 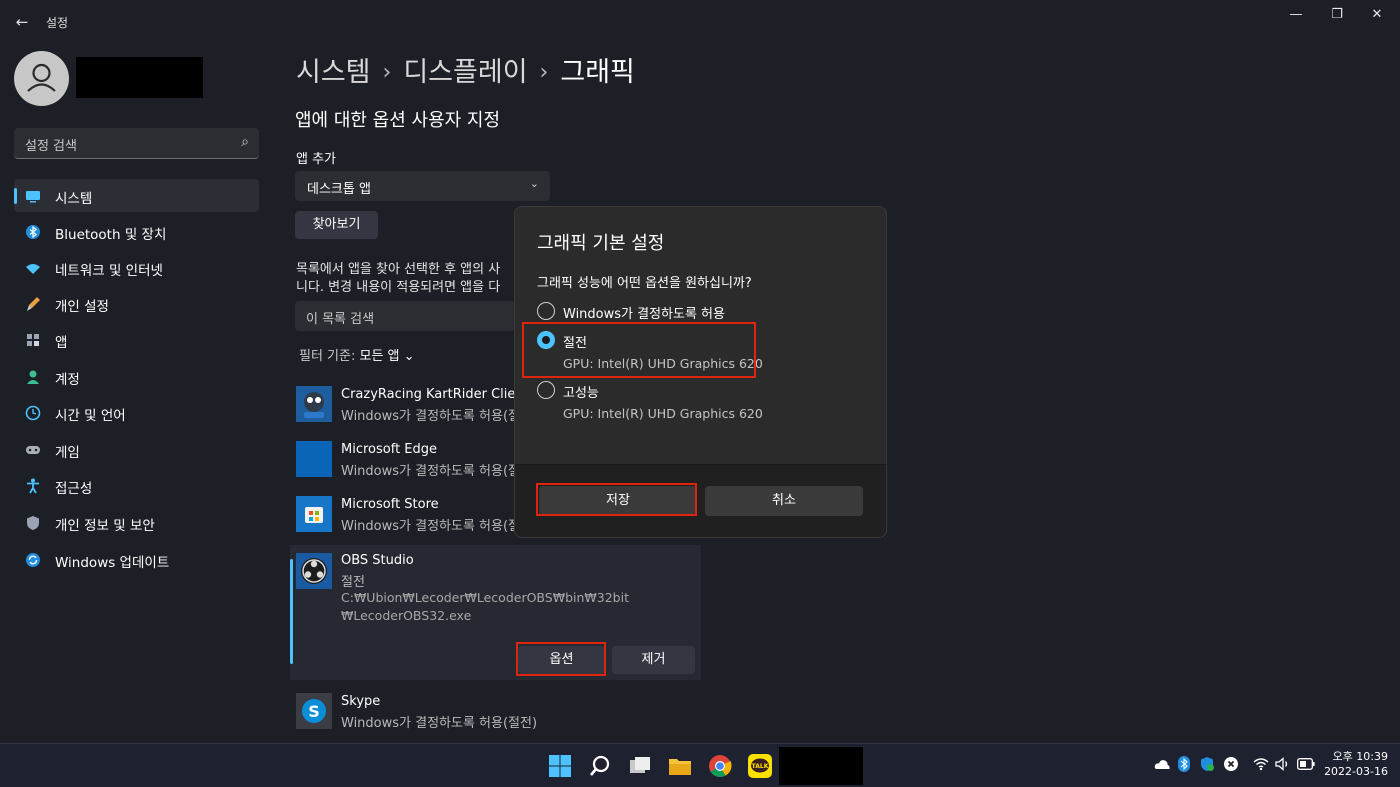 What do you see at coordinates (406, 615) in the screenshot?
I see `app-path-line: ₩LecoderOBS32.exe` at bounding box center [406, 615].